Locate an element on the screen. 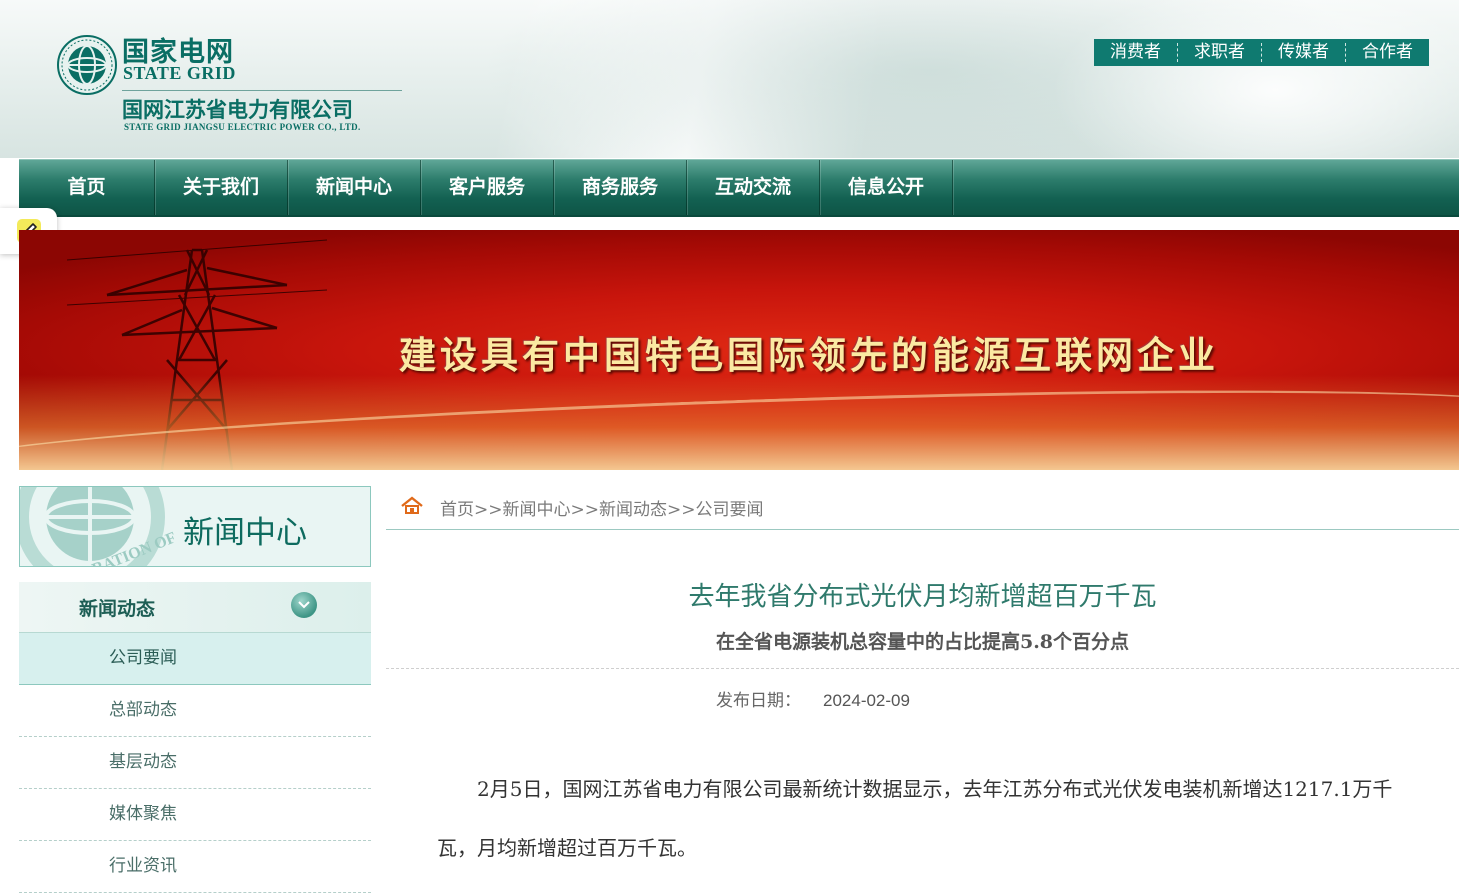  sidebar-item-hq-news: 总部动态 is located at coordinates (195, 711).